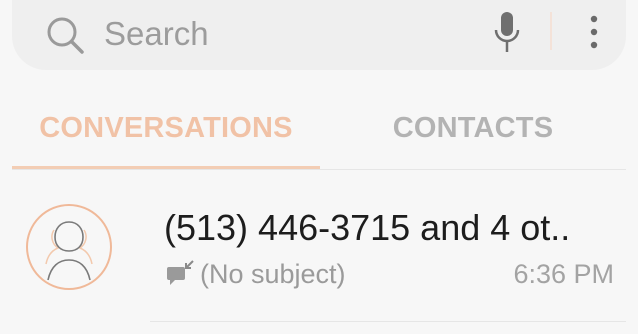 The width and height of the screenshot is (638, 334). I want to click on group-avatar-icon, so click(69, 247).